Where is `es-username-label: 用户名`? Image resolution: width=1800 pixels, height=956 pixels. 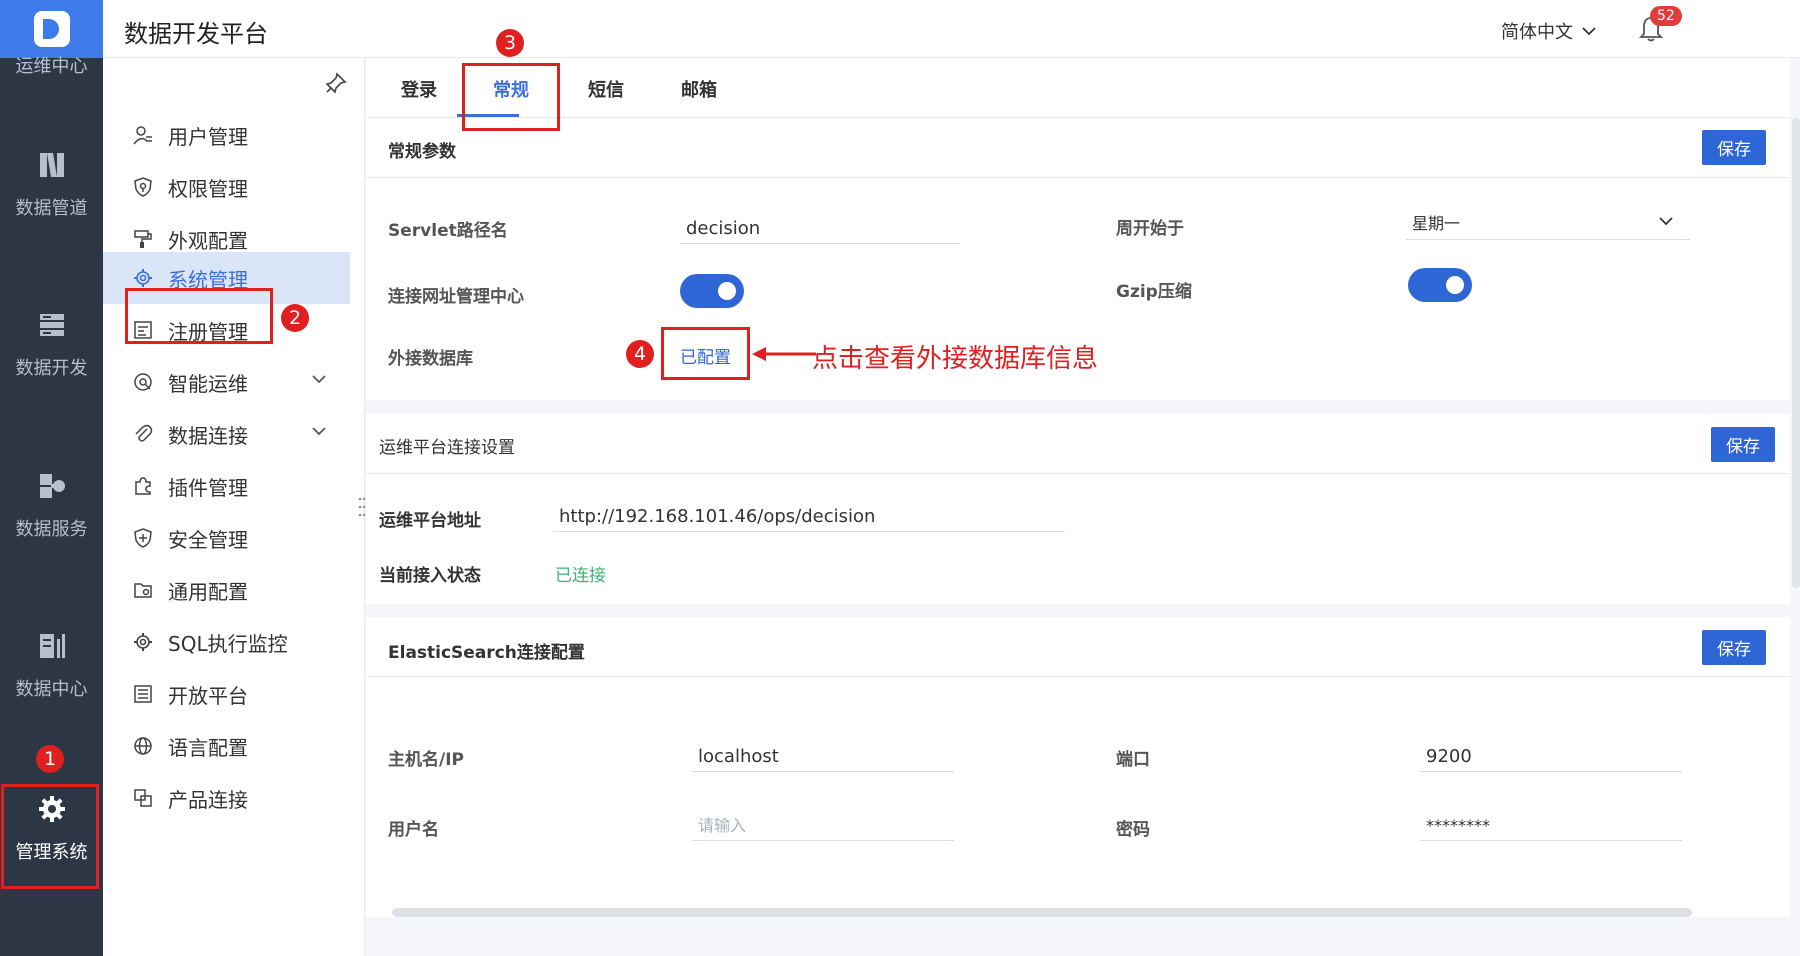 es-username-label: 用户名 is located at coordinates (413, 830).